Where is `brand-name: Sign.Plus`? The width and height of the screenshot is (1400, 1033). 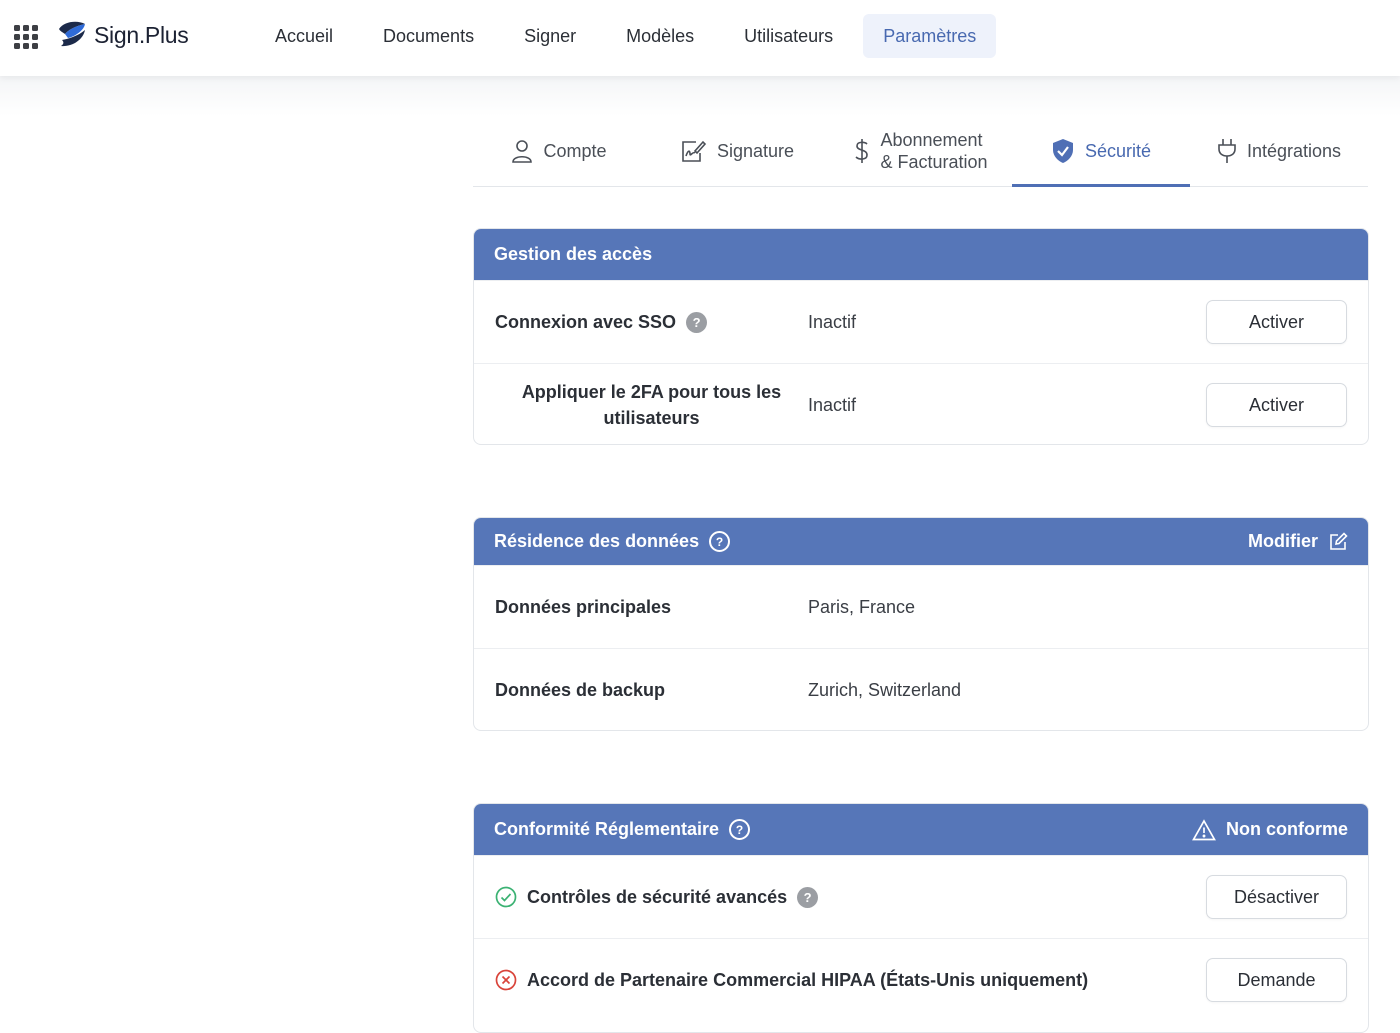
brand-name: Sign.Plus is located at coordinates (141, 34).